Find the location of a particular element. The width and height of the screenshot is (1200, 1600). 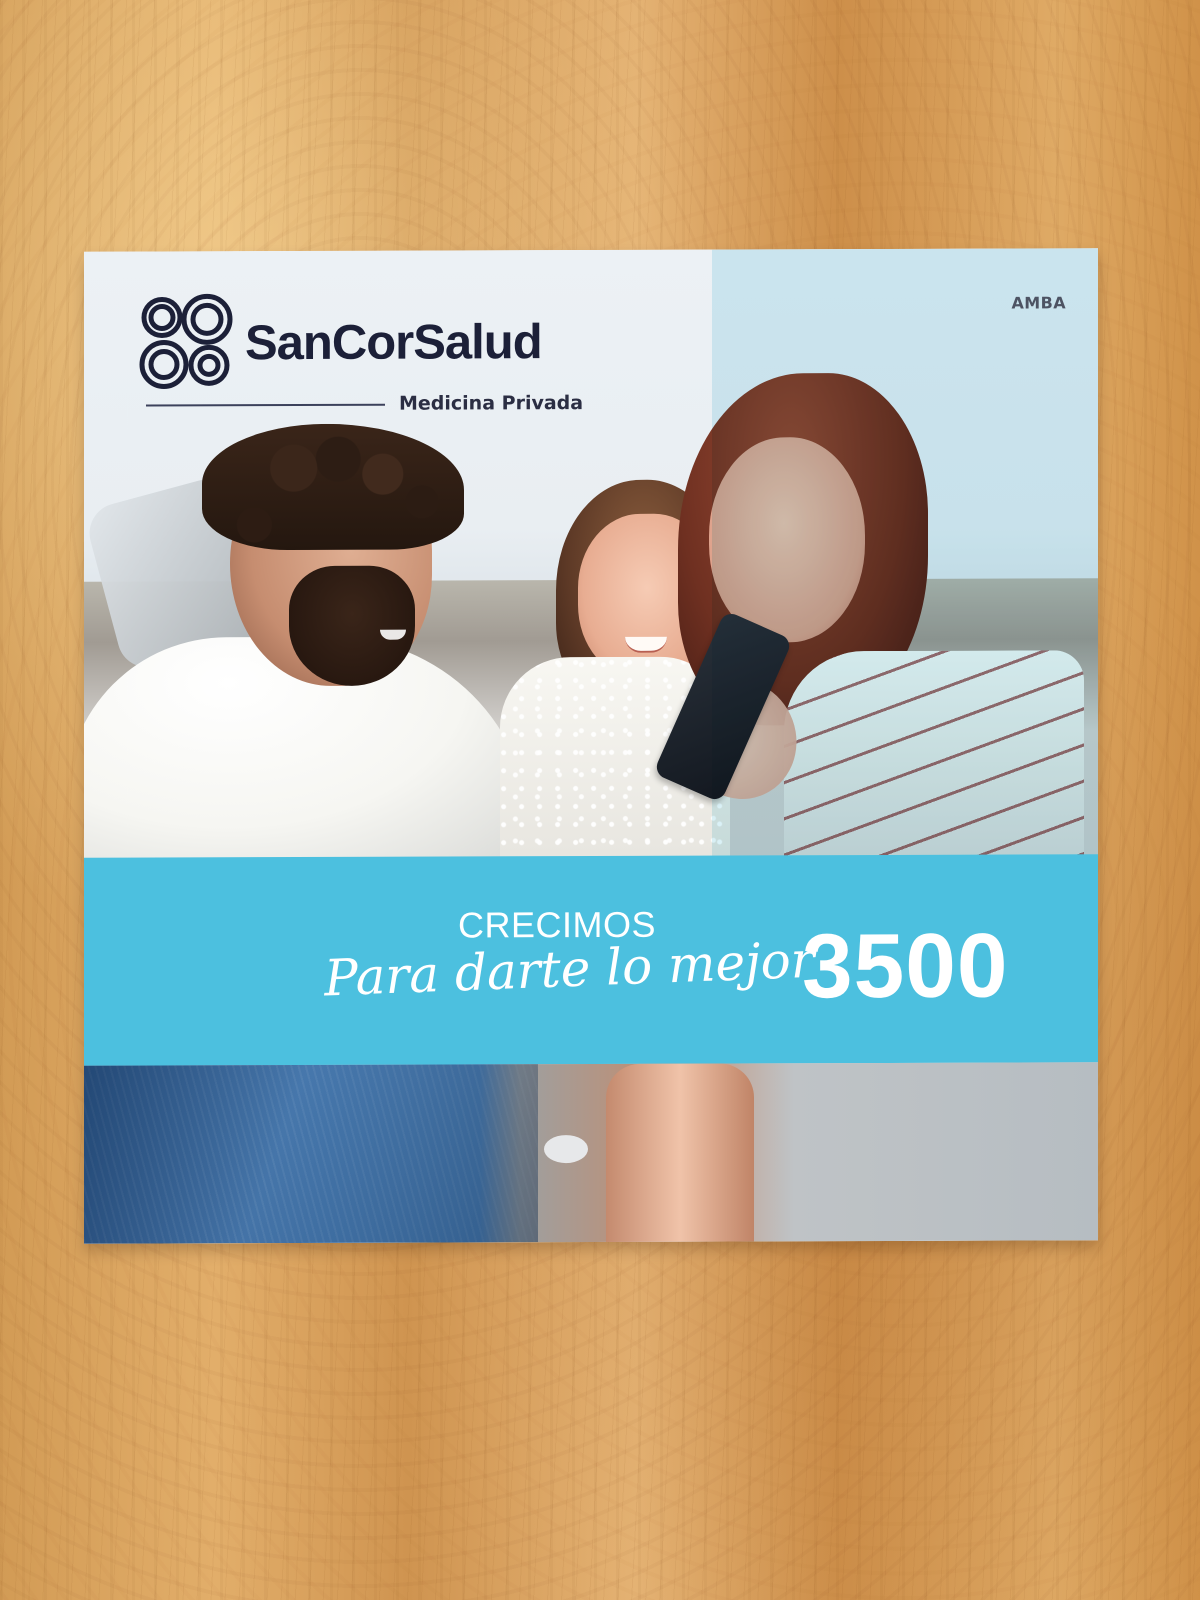

man-beard is located at coordinates (351, 626).